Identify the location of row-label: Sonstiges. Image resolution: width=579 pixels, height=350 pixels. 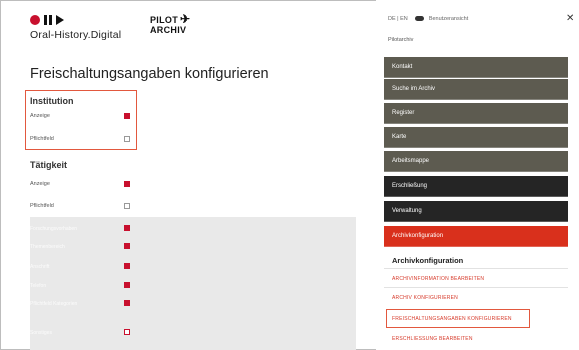
(41, 333).